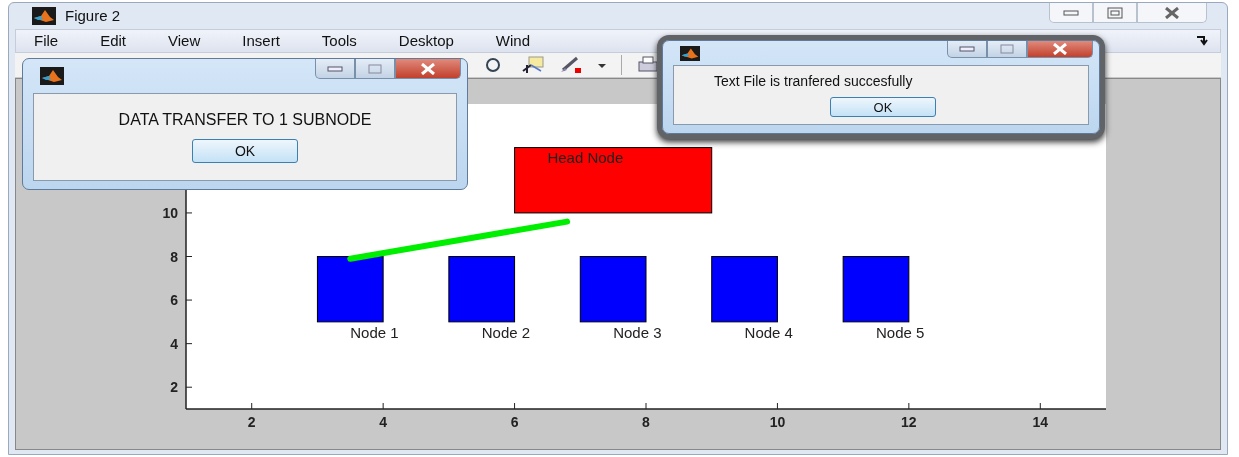 This screenshot has width=1239, height=457. Describe the element at coordinates (374, 332) in the screenshot. I see `node-label: Node 1` at that location.